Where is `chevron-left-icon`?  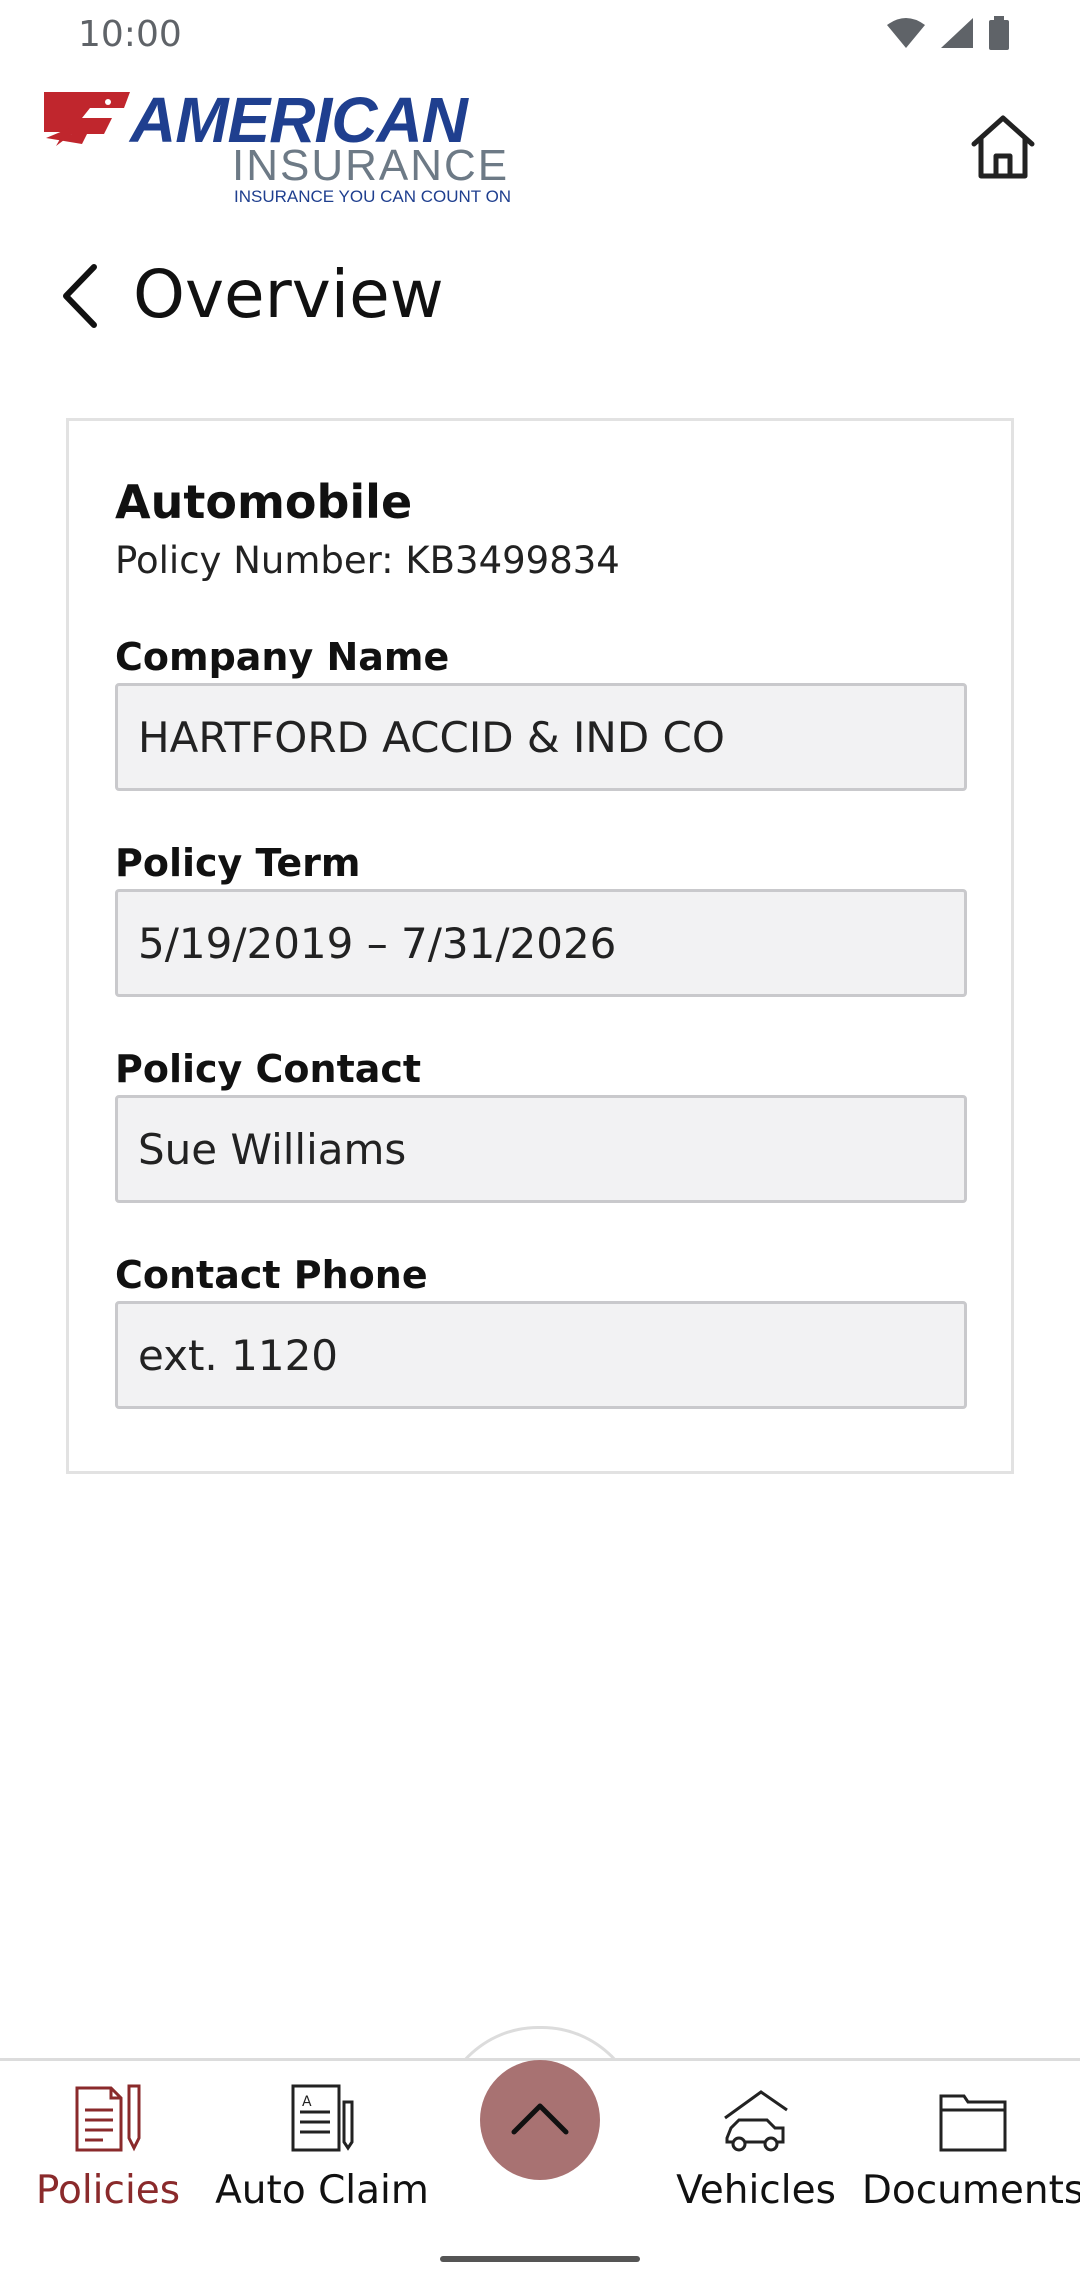 chevron-left-icon is located at coordinates (80, 298).